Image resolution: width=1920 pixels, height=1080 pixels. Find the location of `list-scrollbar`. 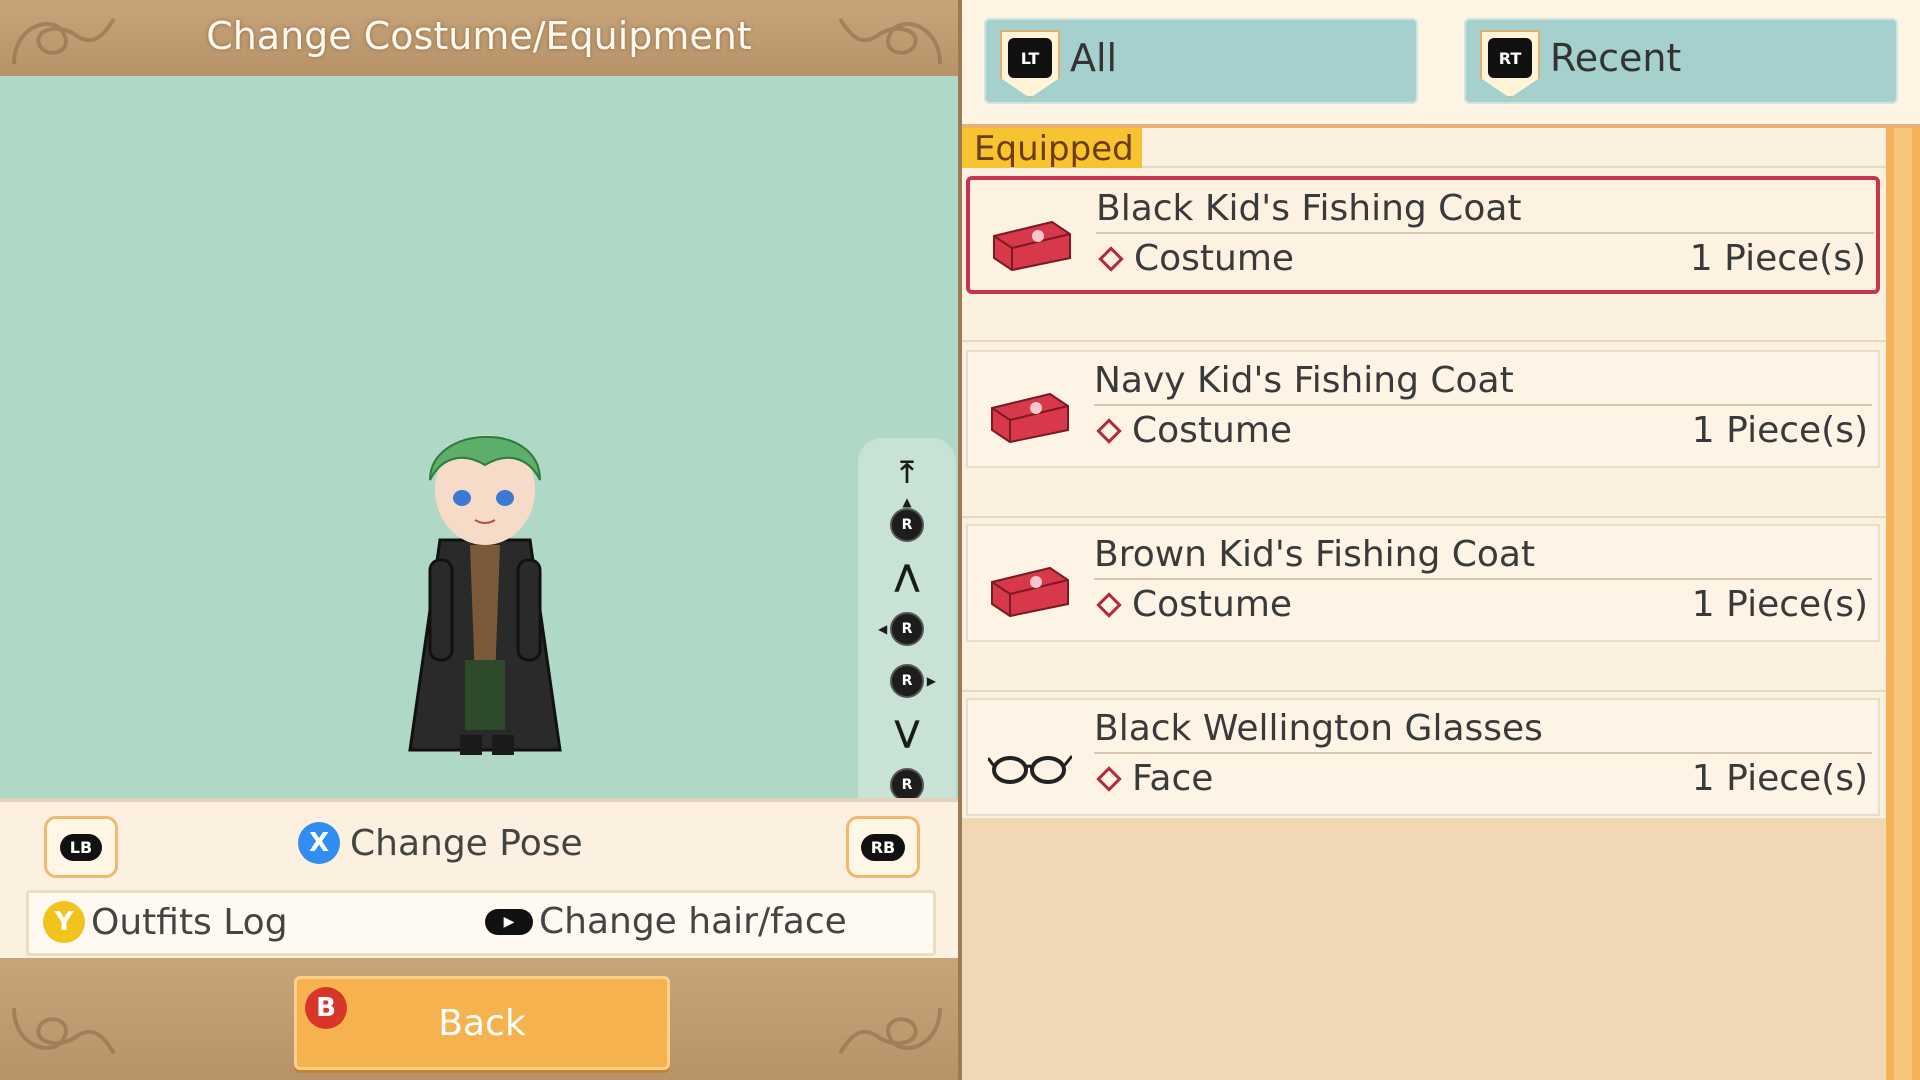

list-scrollbar is located at coordinates (1903, 604).